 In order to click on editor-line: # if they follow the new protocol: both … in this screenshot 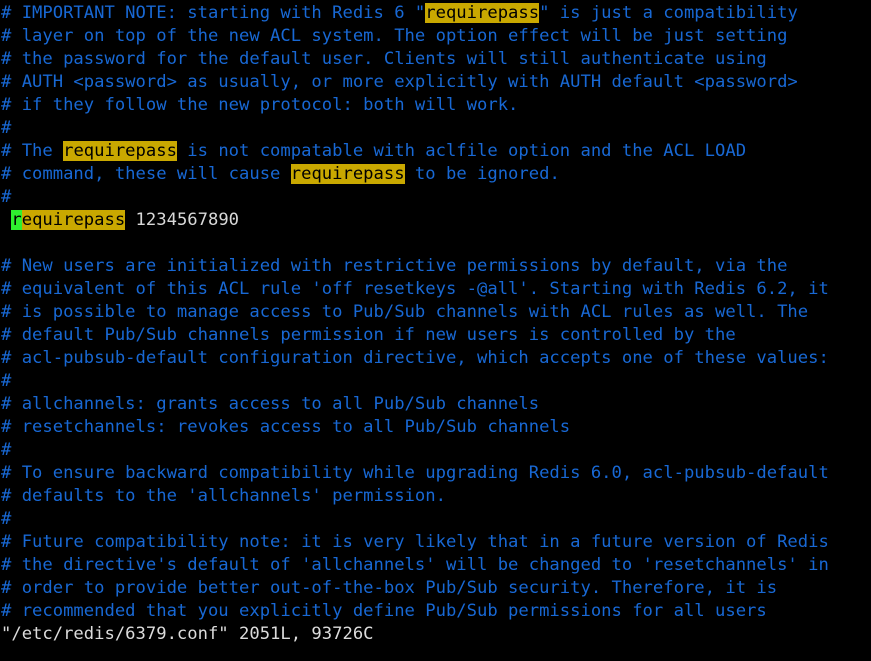, I will do `click(435, 105)`.